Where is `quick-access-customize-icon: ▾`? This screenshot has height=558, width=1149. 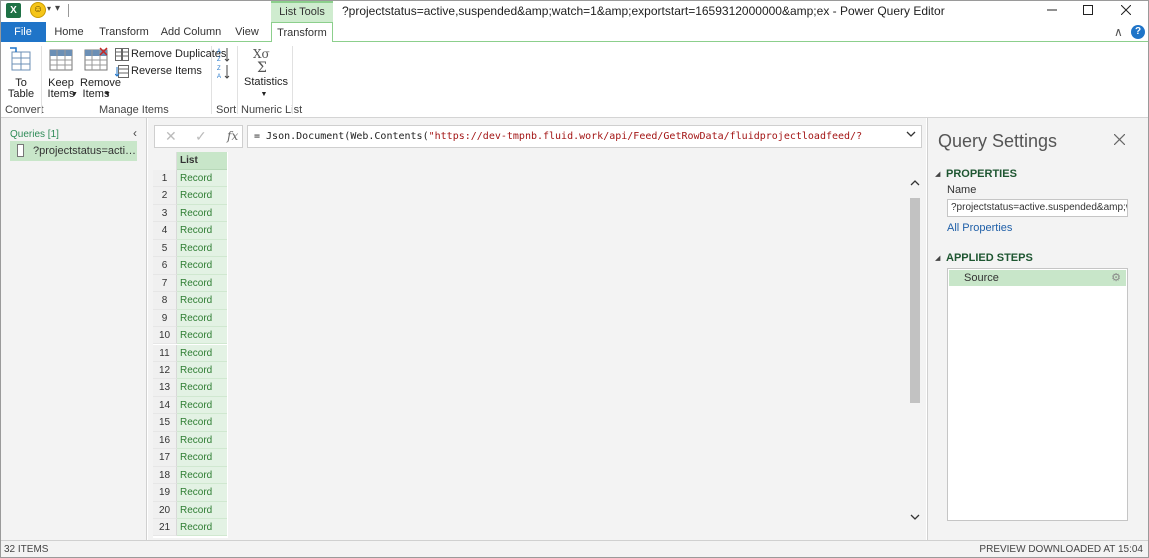
quick-access-customize-icon: ▾ is located at coordinates (57, 8).